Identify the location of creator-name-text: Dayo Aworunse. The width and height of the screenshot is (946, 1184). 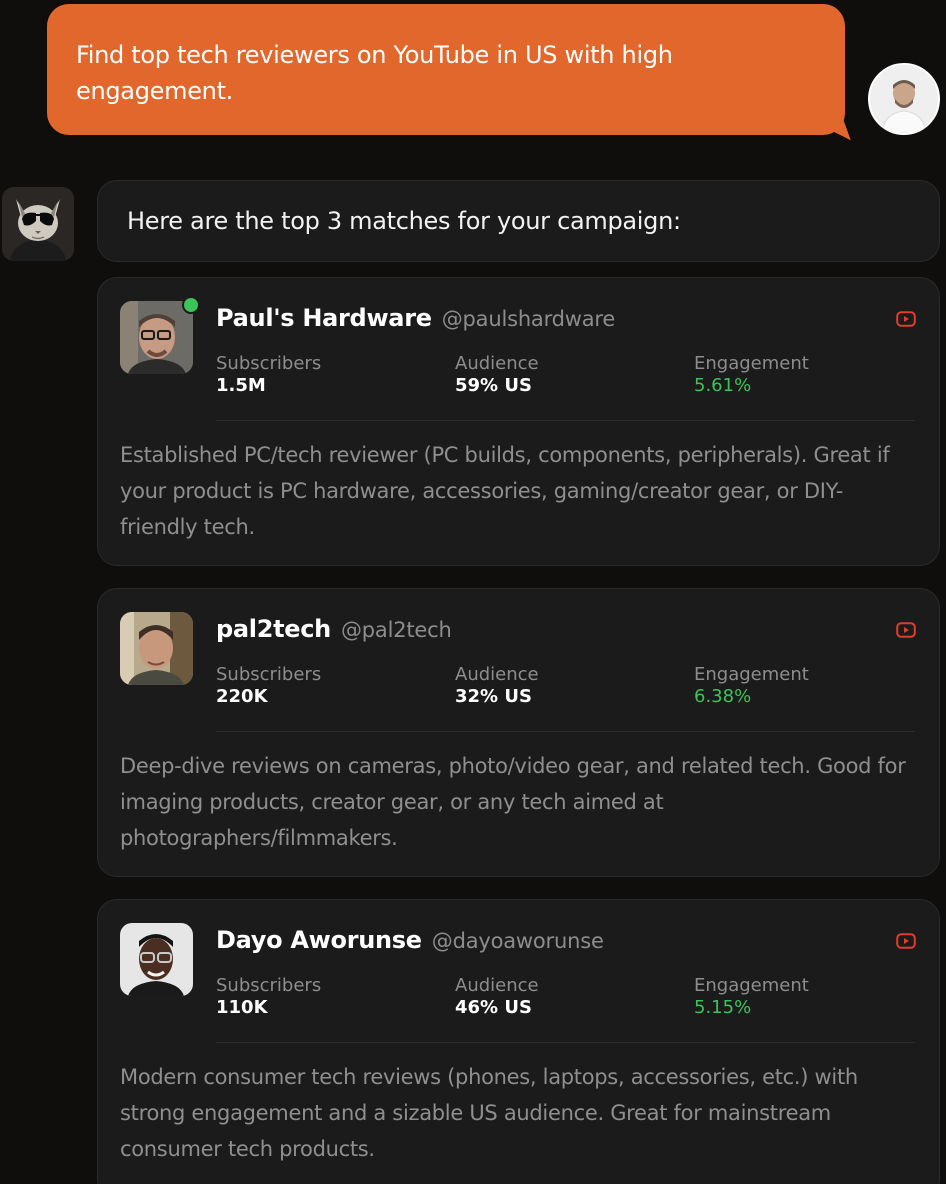
(319, 940).